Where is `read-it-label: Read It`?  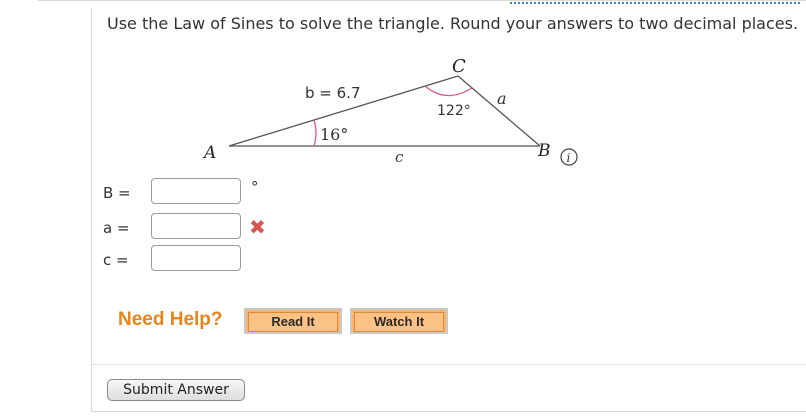
read-it-label: Read It is located at coordinates (293, 322).